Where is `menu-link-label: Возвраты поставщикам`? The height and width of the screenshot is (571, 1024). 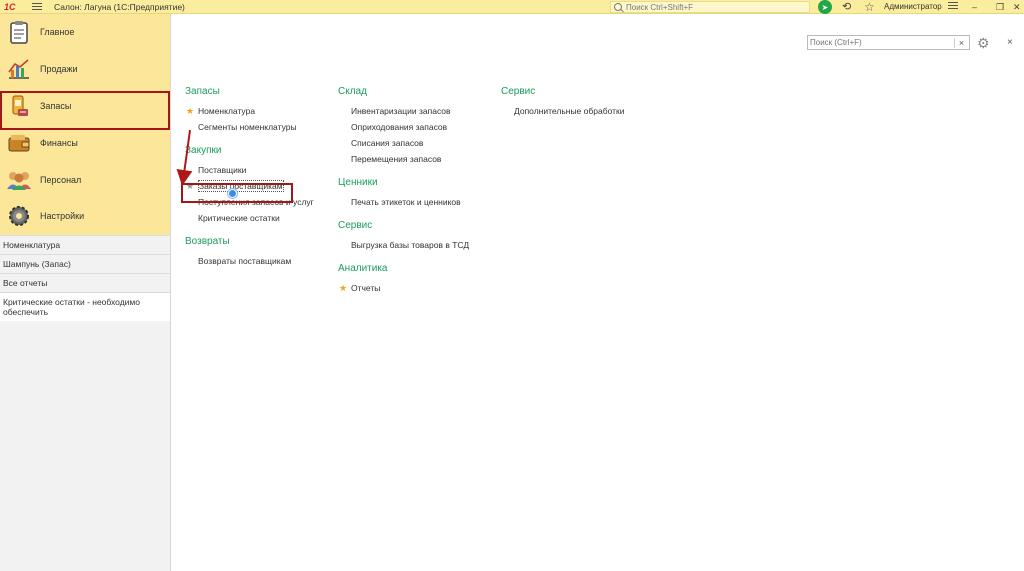
menu-link-label: Возвраты поставщикам is located at coordinates (245, 261).